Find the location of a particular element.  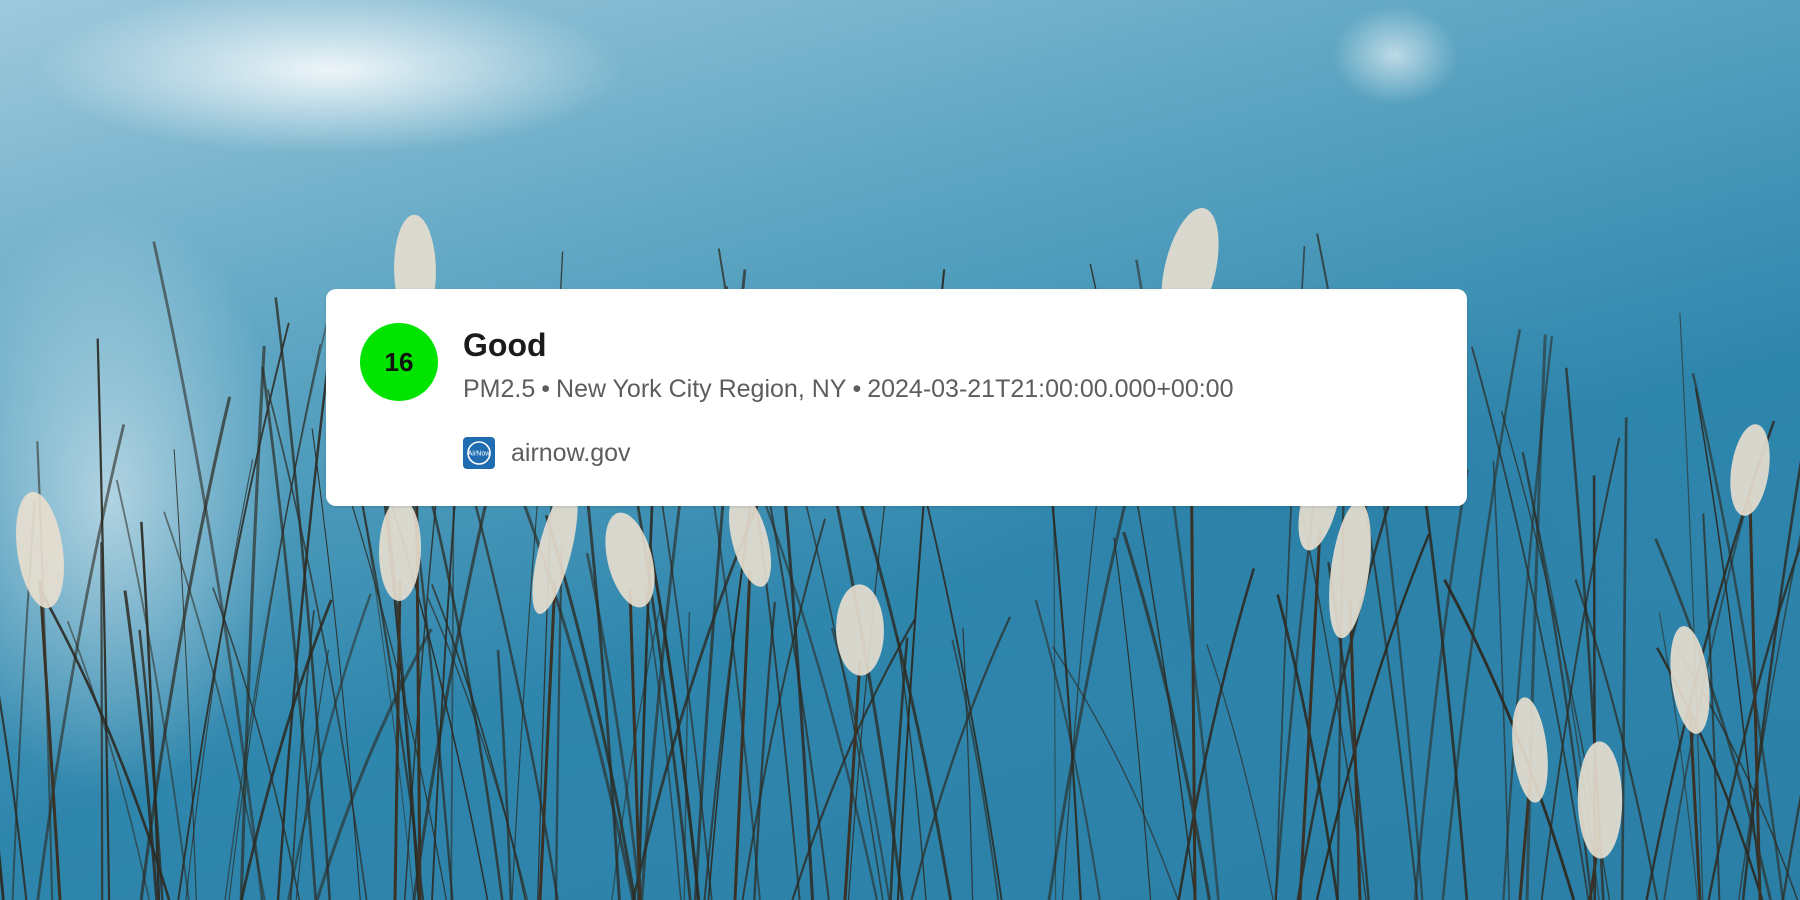

source-domain: airnow.gov is located at coordinates (571, 453).